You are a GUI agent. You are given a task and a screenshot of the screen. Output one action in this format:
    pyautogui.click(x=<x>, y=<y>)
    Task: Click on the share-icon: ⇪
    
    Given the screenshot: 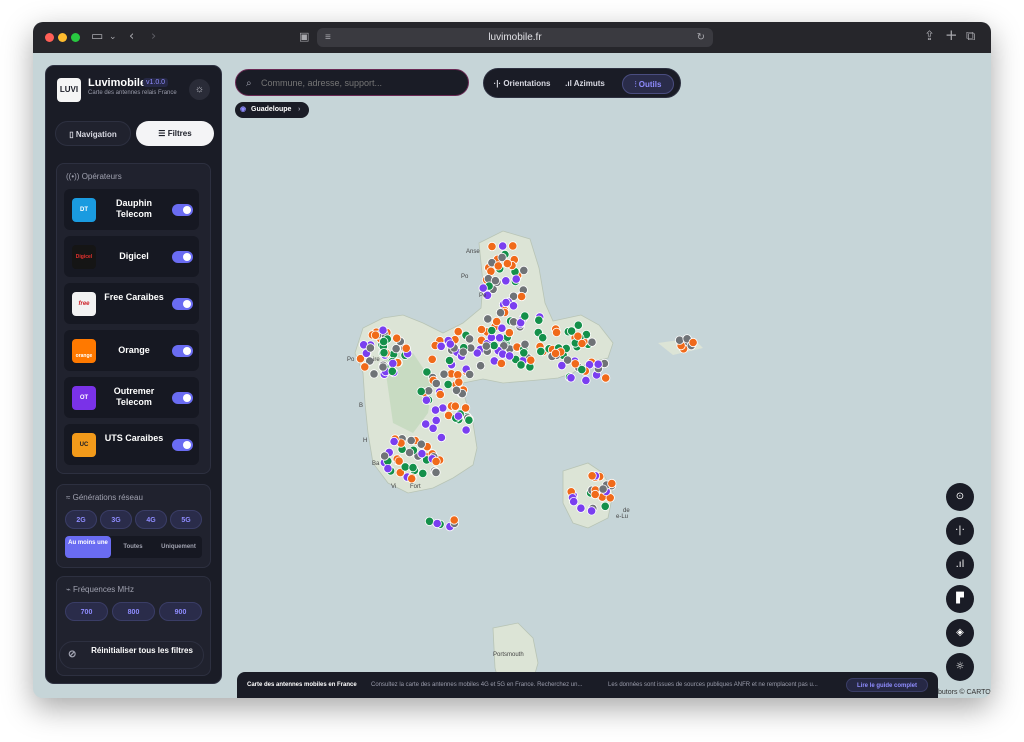 What is the action you would take?
    pyautogui.click(x=929, y=37)
    